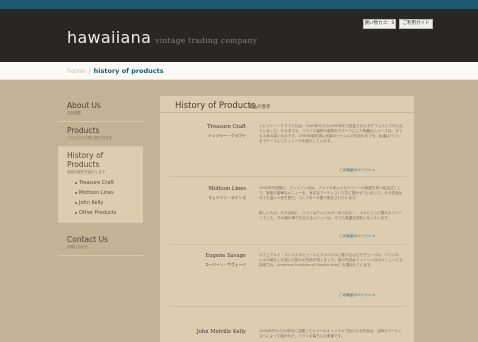  I want to click on entry-name-jp: ユージーン・サヴェージ, so click(225, 264).